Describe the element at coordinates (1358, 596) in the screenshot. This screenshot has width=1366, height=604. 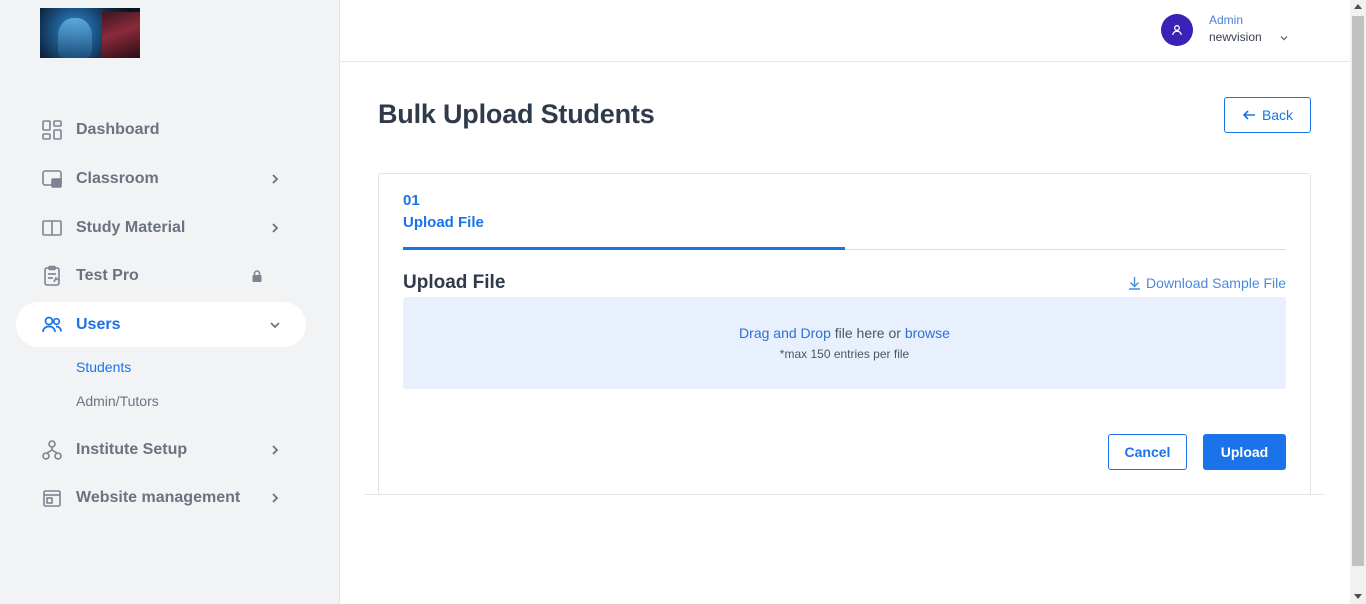
I see `scroll-down-arrow-icon` at that location.